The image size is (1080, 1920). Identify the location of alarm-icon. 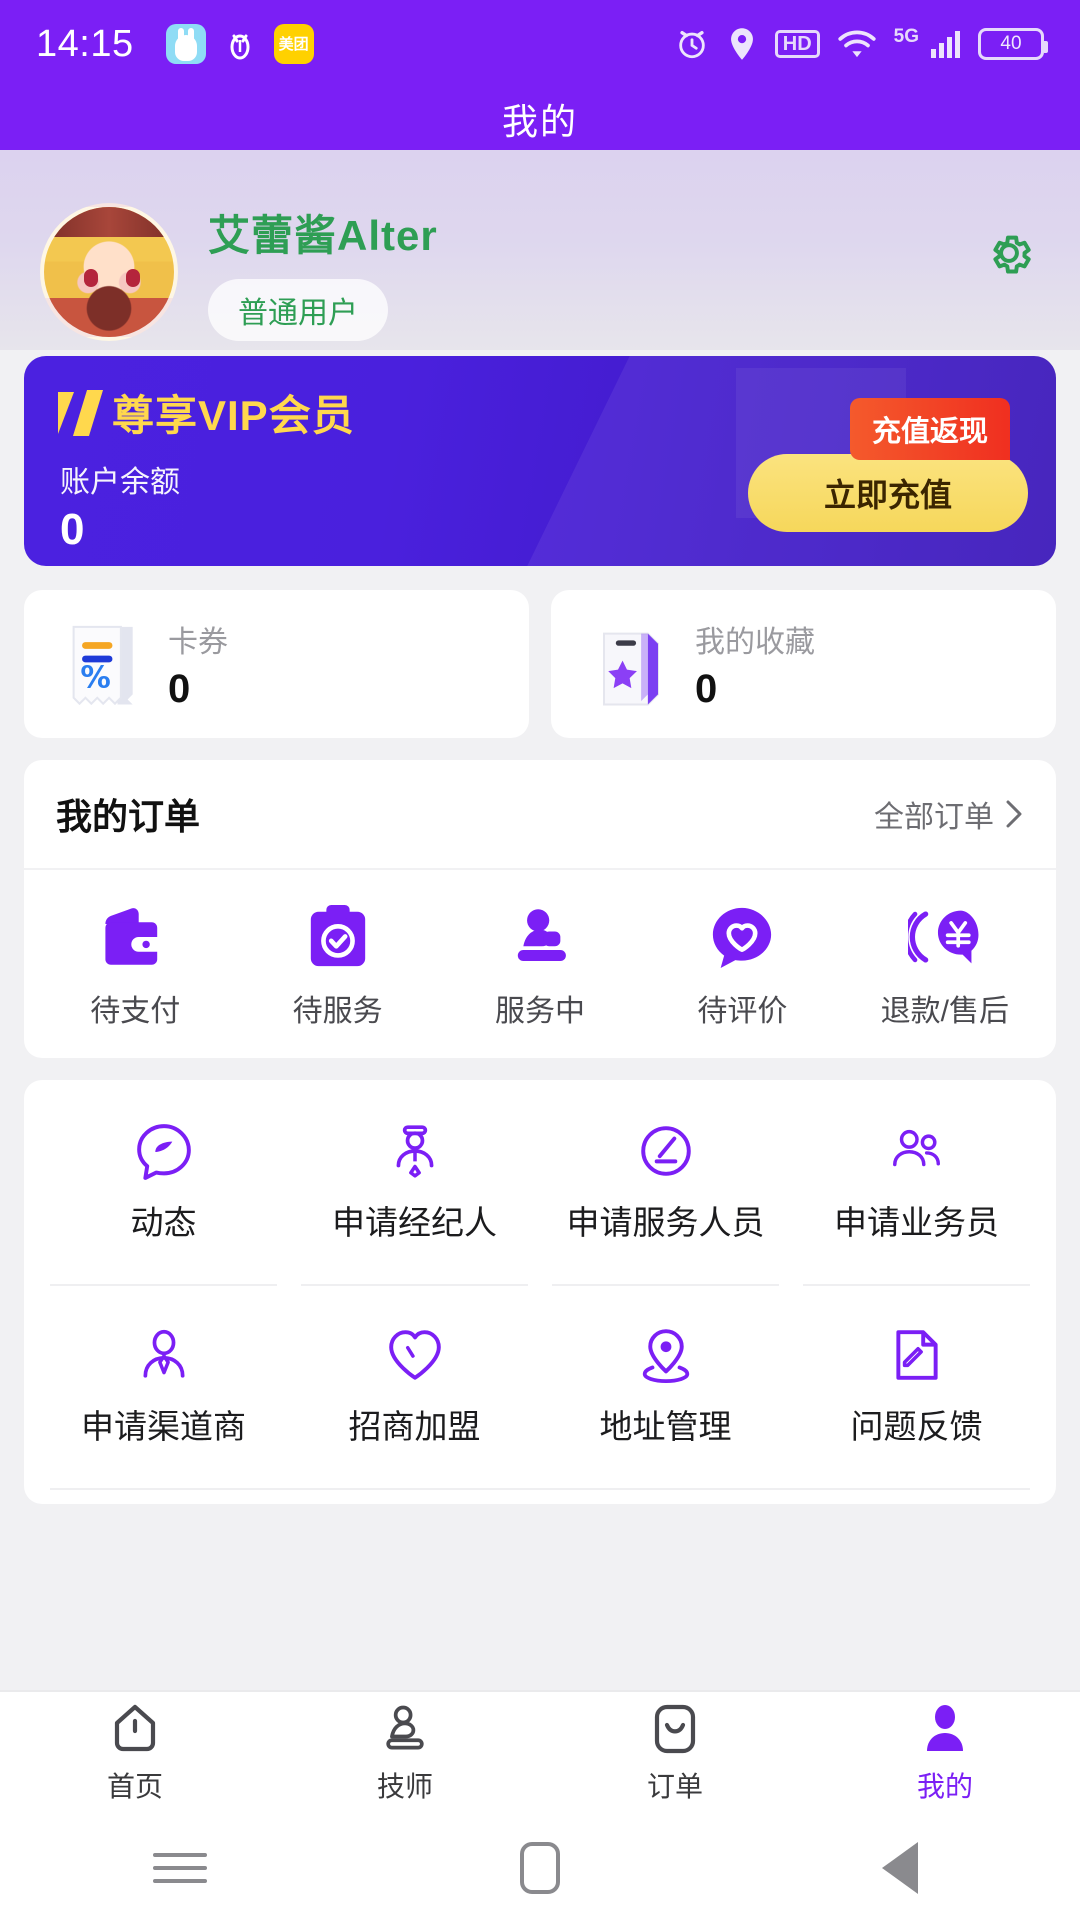
(692, 44).